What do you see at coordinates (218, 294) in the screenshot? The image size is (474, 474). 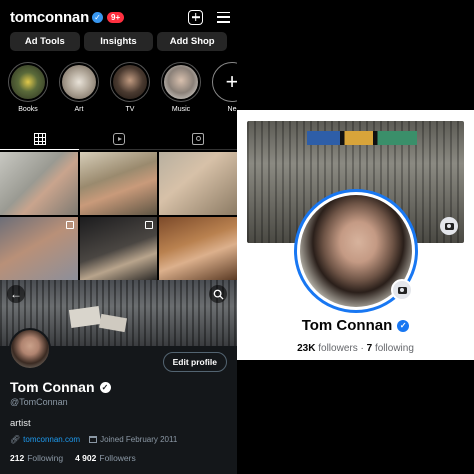 I see `search-icon` at bounding box center [218, 294].